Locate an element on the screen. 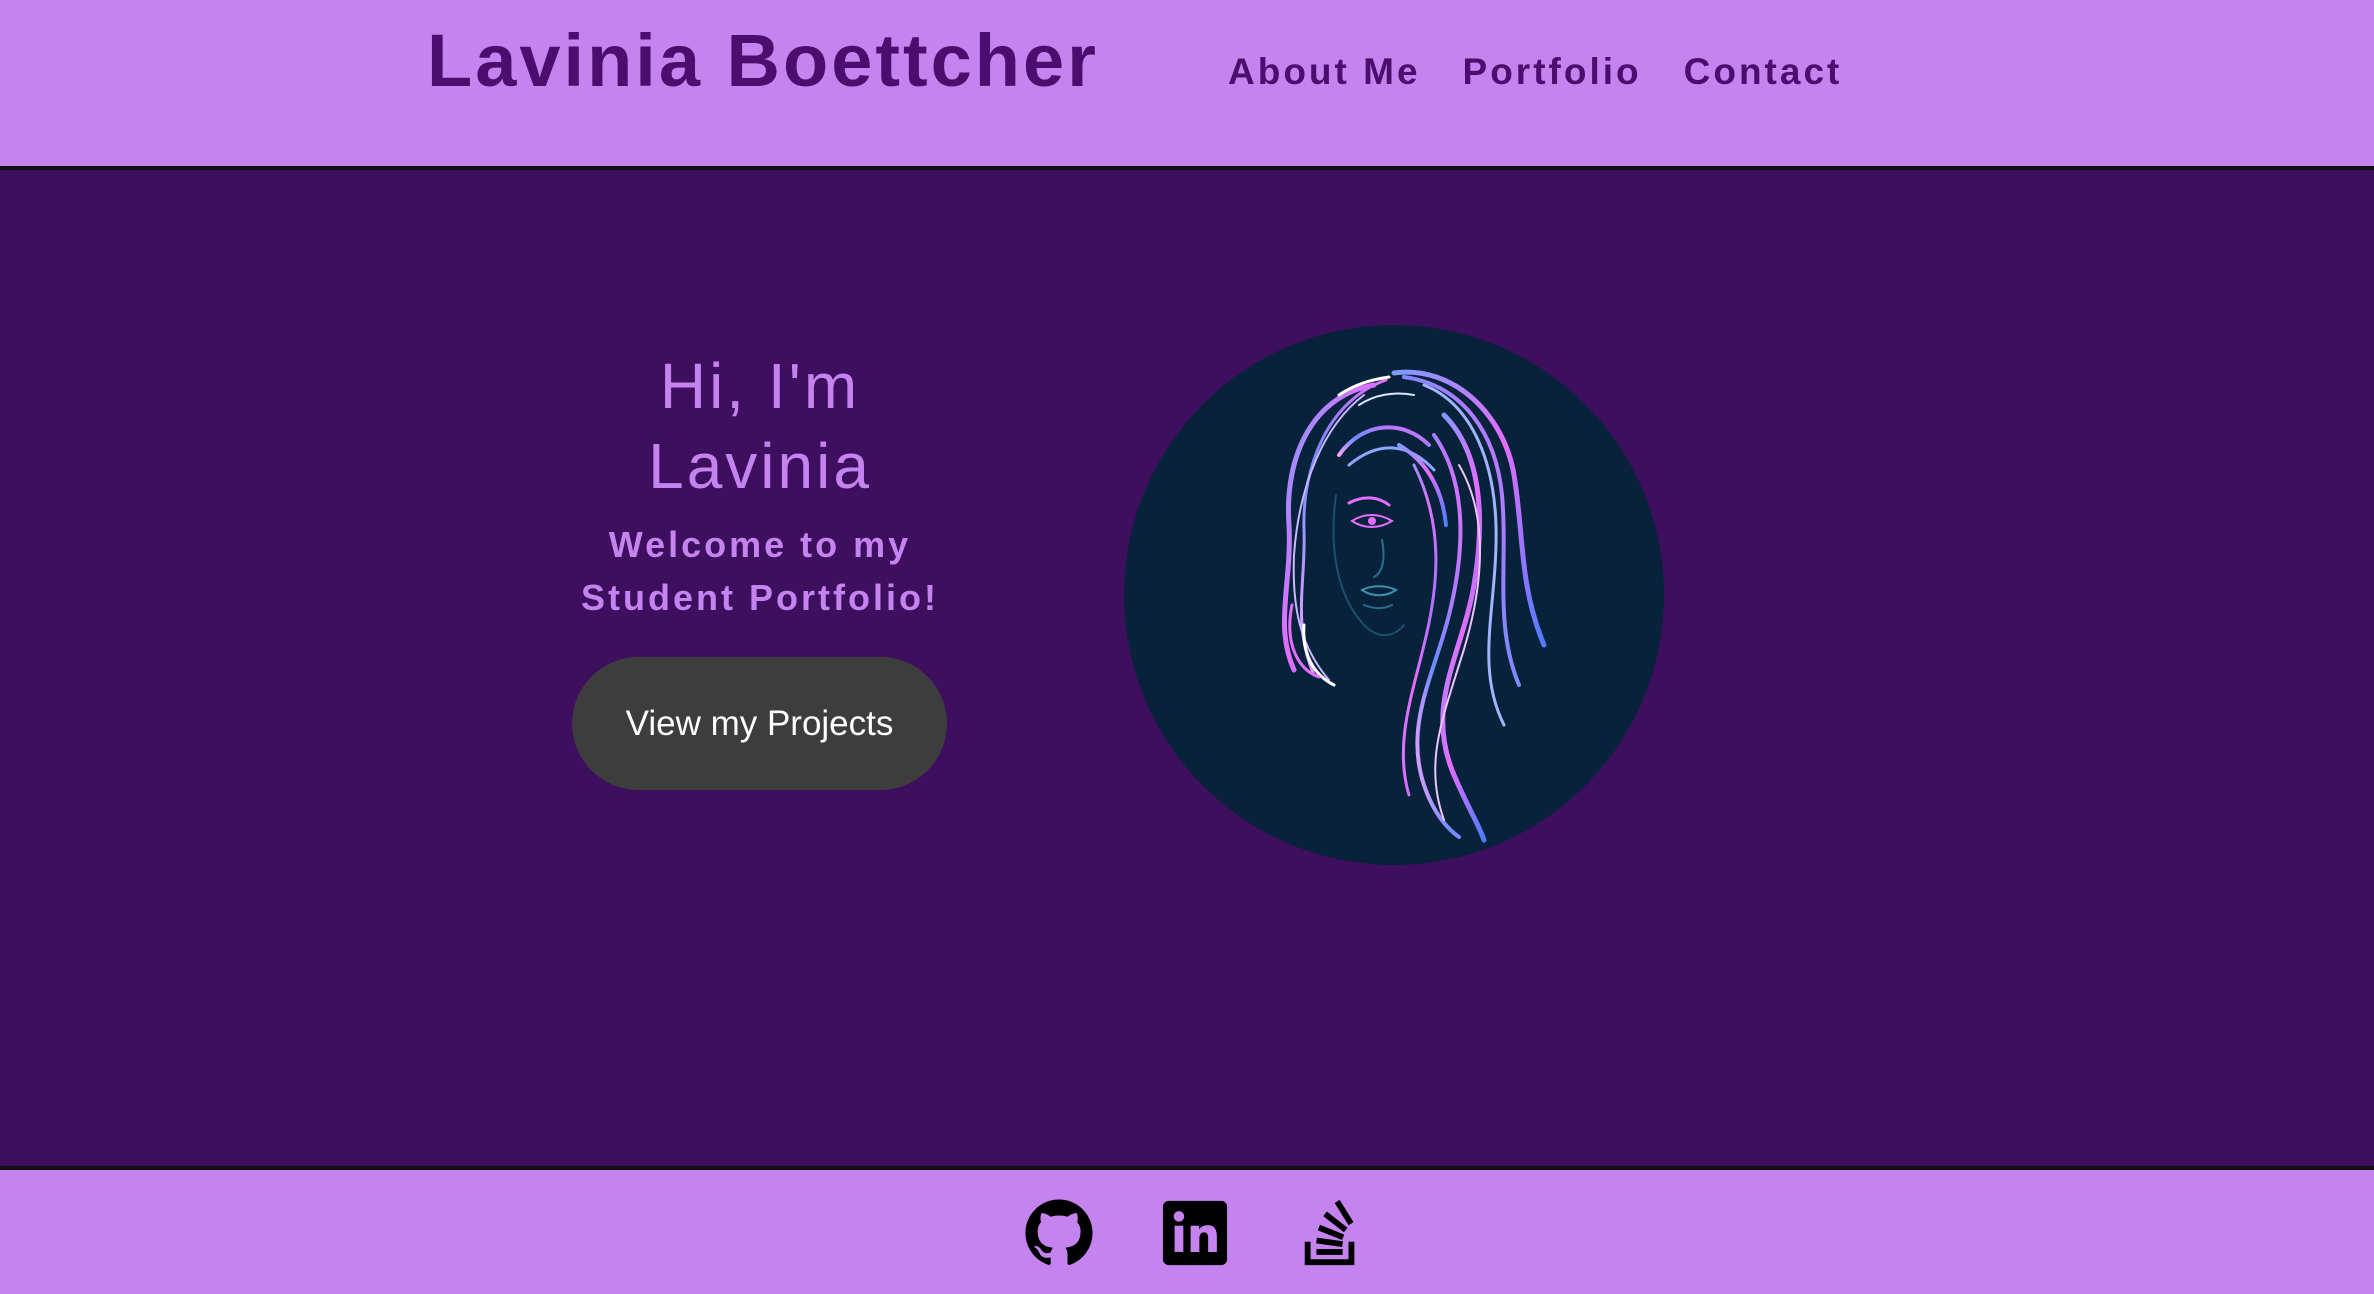  github-icon is located at coordinates (1059, 1233).